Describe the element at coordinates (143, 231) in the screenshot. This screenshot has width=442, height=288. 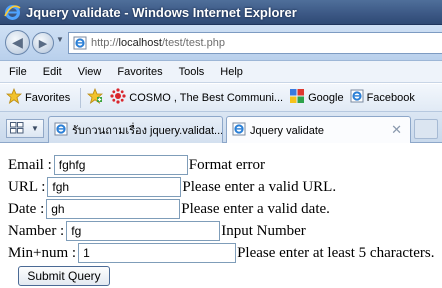
I see `number-field` at that location.